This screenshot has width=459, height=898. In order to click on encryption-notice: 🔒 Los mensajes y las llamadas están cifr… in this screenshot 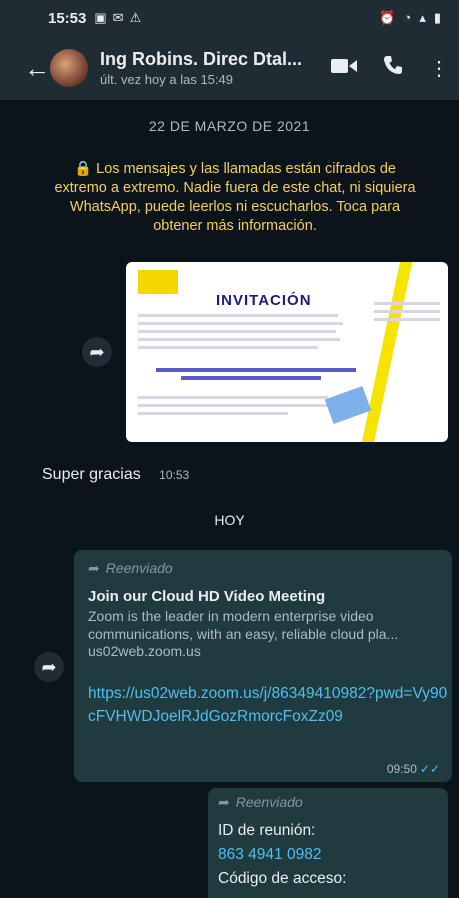, I will do `click(235, 198)`.